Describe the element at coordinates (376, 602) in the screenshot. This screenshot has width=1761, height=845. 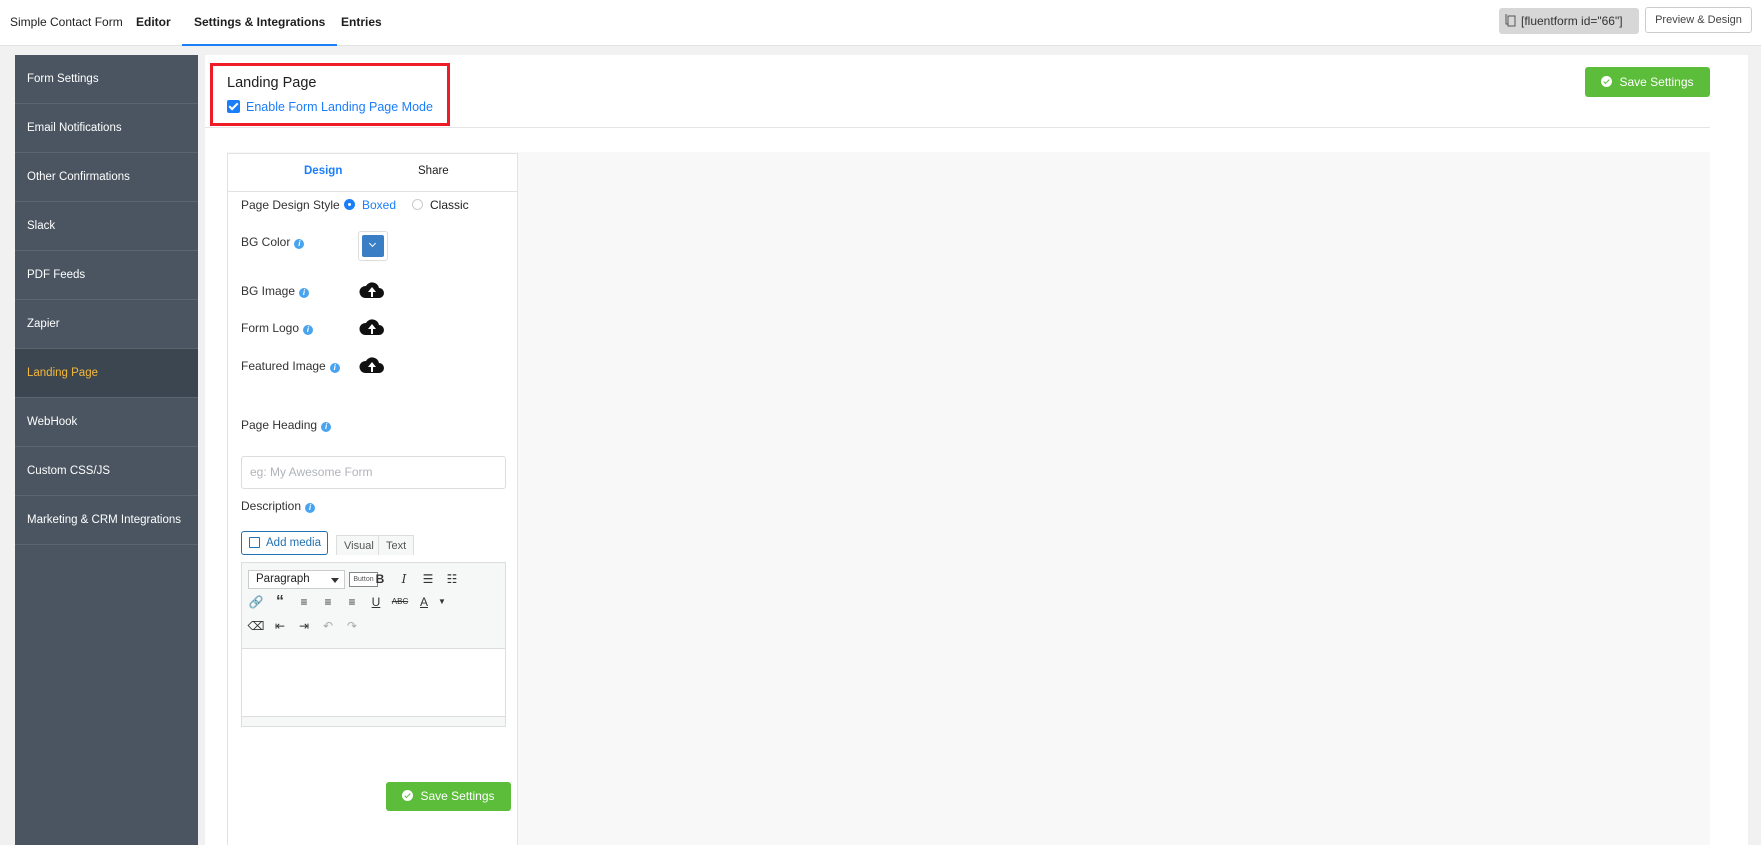
I see `underline-icon: U` at that location.